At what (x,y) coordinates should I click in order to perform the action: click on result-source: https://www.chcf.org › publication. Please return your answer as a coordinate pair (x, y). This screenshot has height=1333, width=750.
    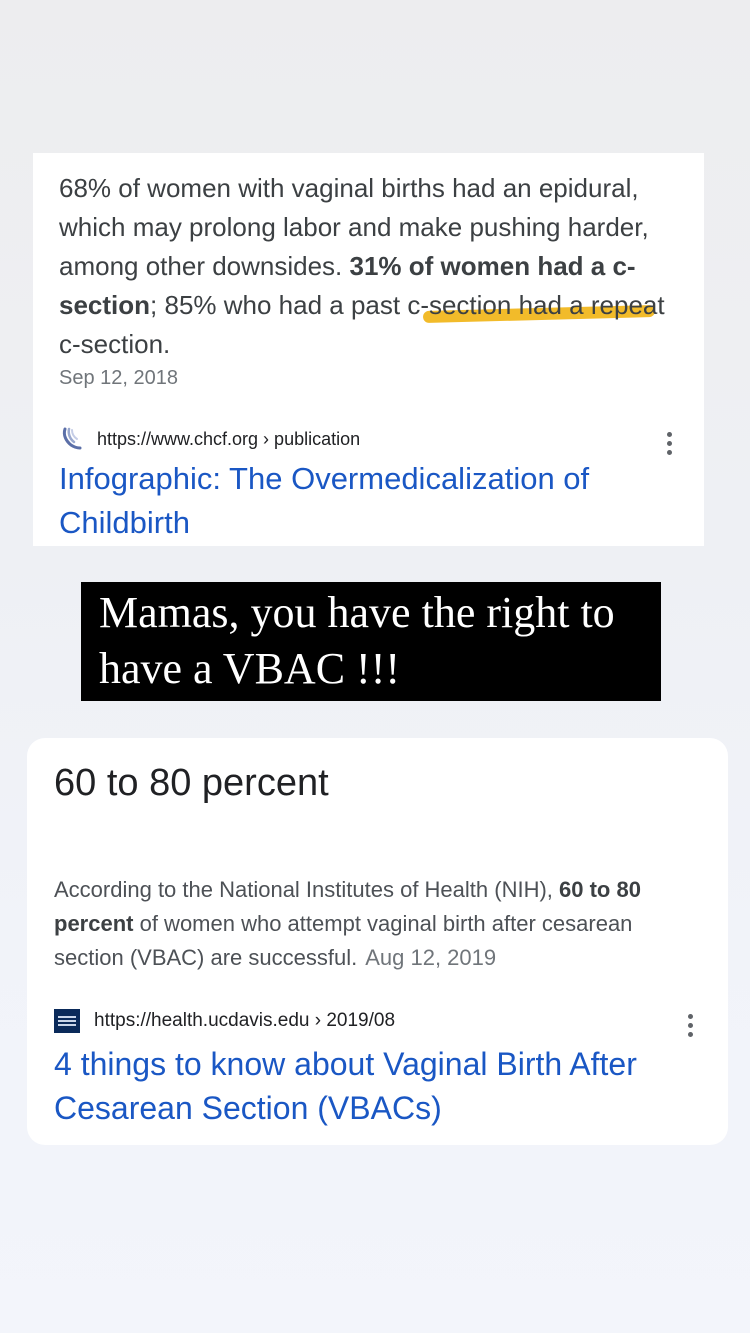
    Looking at the image, I should click on (209, 439).